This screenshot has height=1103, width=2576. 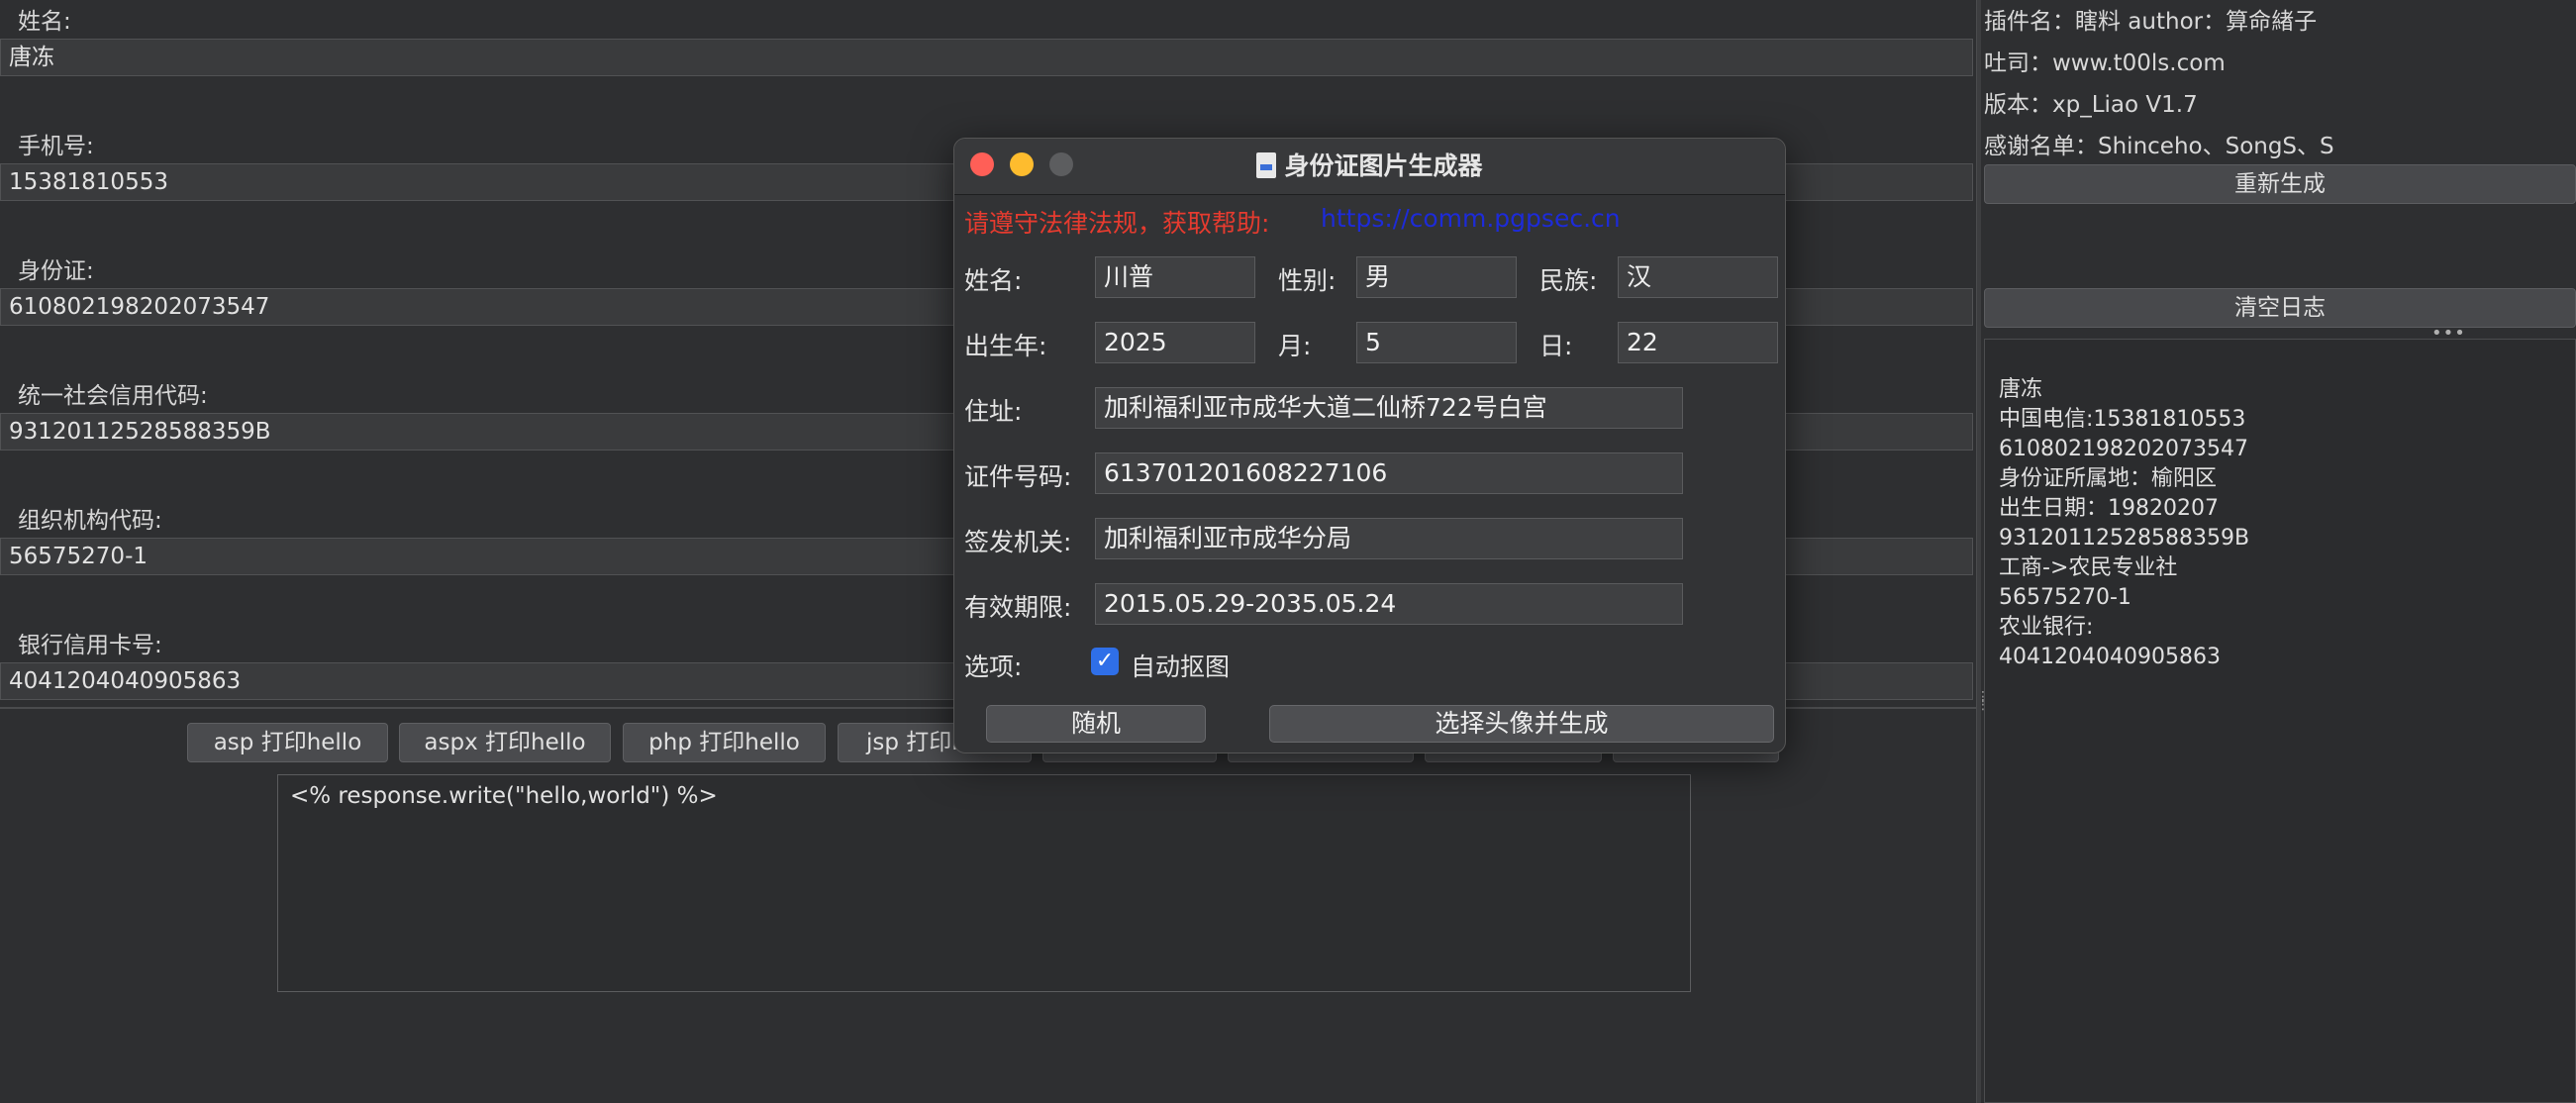 What do you see at coordinates (1175, 277) in the screenshot?
I see `dialog-name-input: 川普` at bounding box center [1175, 277].